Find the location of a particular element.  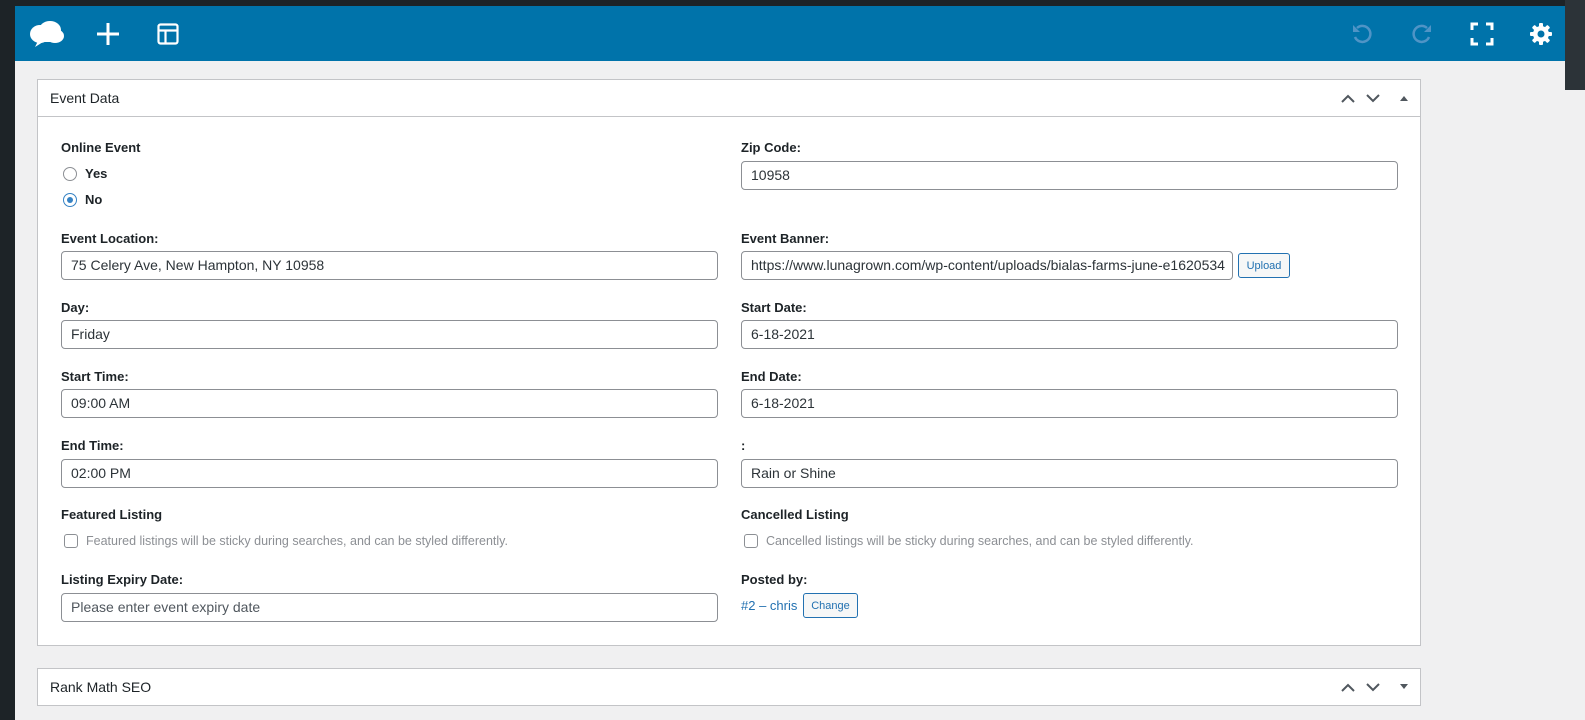

event-location-input: 75 Celery Ave, New Hampton, NY 10958 is located at coordinates (389, 265).